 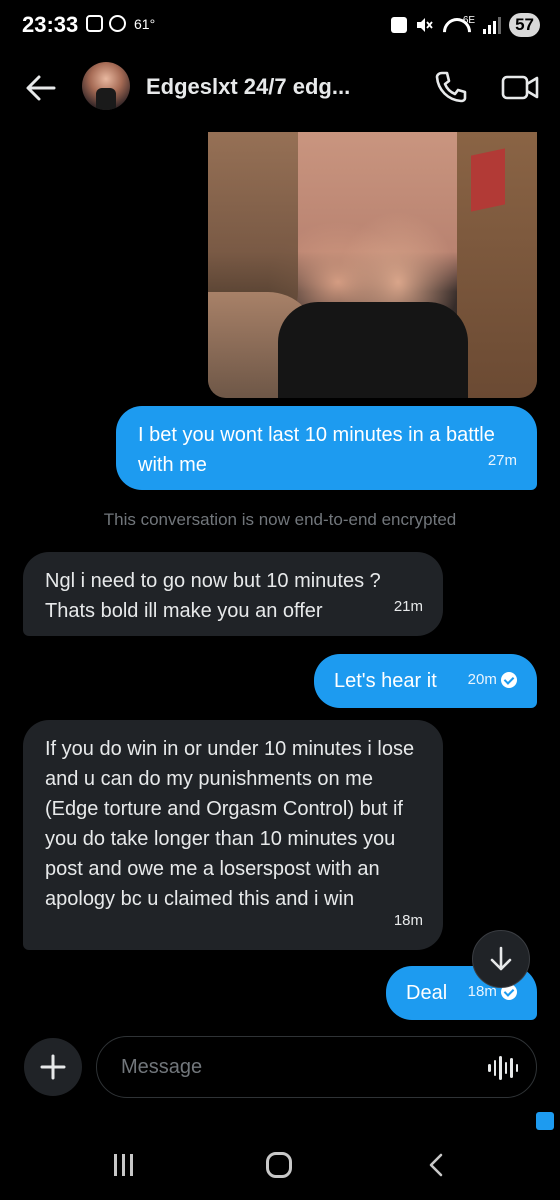 I want to click on notification-icon, so click(x=398, y=25).